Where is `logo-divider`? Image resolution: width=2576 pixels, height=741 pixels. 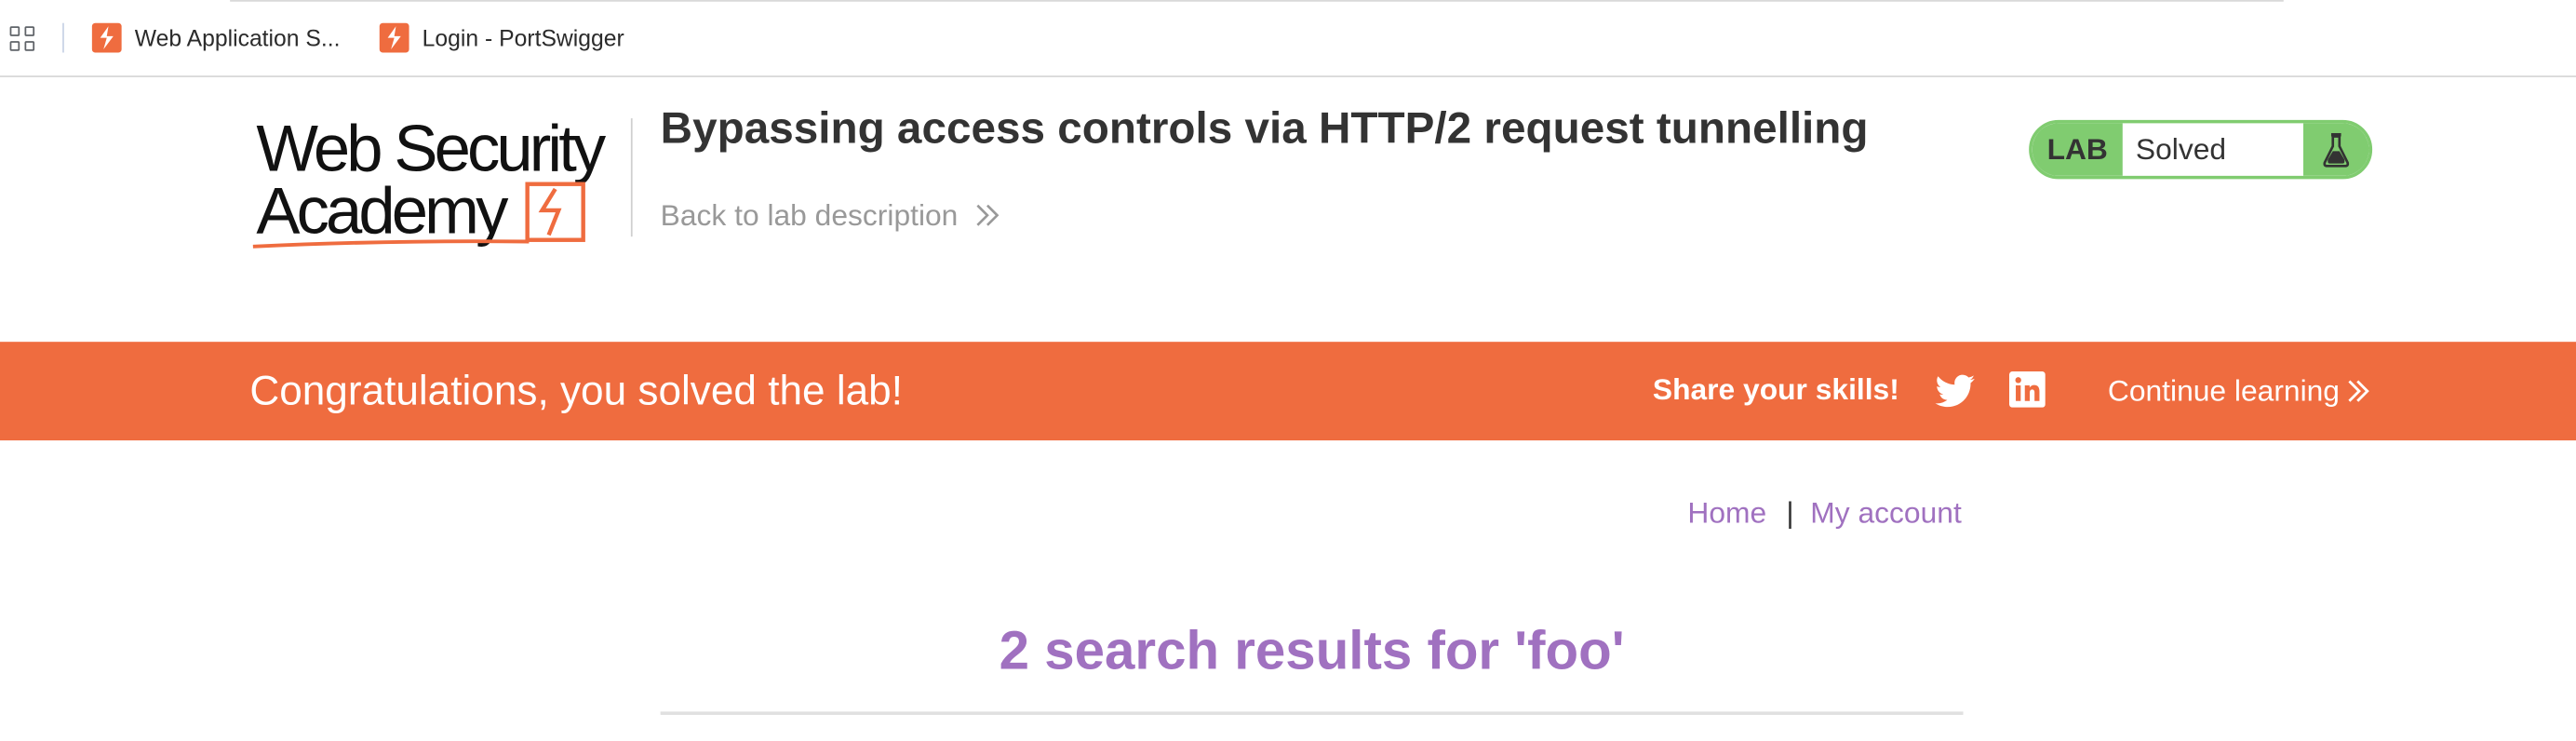
logo-divider is located at coordinates (631, 177).